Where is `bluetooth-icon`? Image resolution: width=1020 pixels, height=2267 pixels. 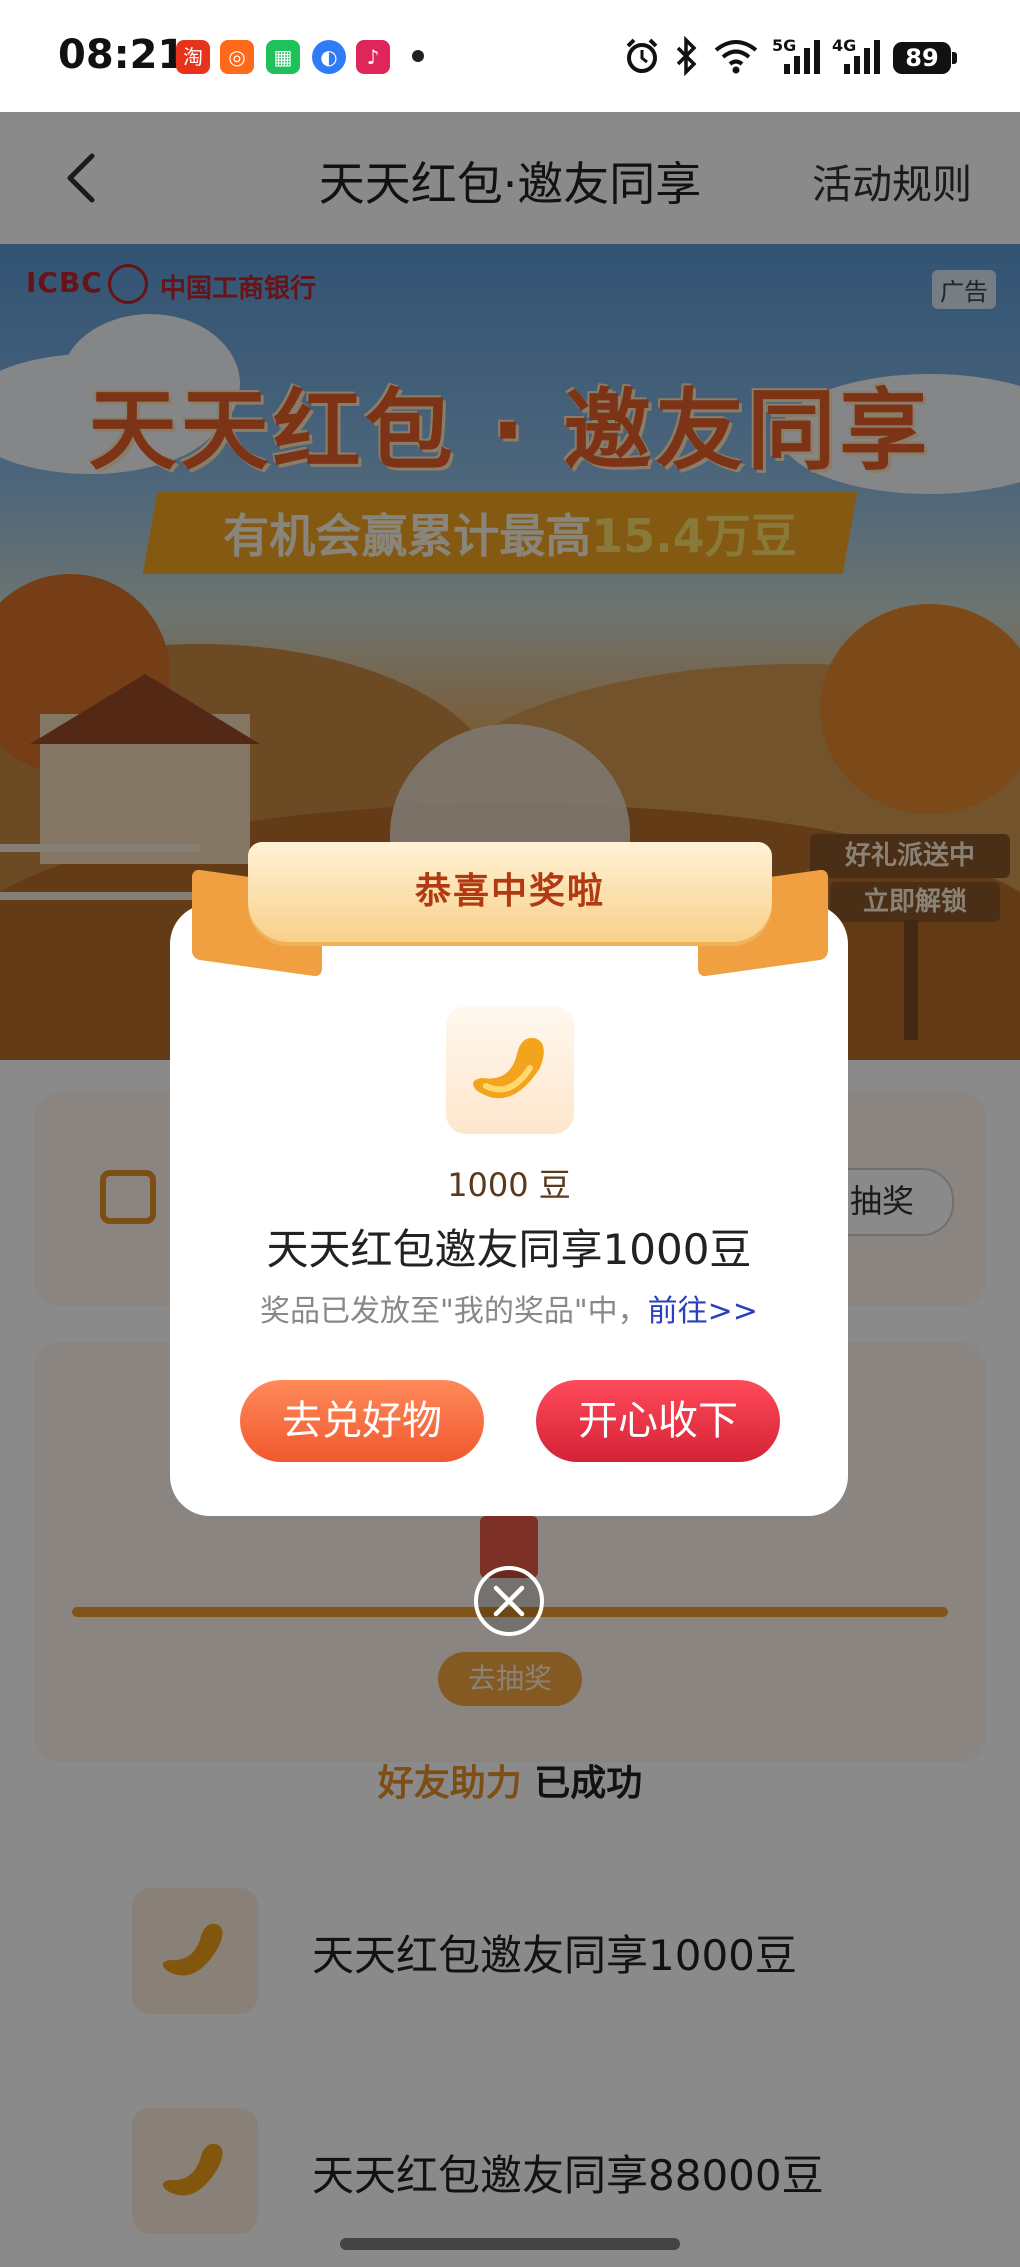 bluetooth-icon is located at coordinates (686, 56).